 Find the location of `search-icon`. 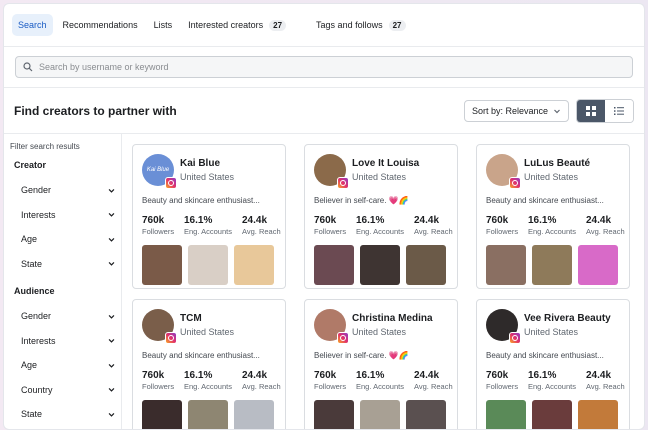

search-icon is located at coordinates (28, 67).